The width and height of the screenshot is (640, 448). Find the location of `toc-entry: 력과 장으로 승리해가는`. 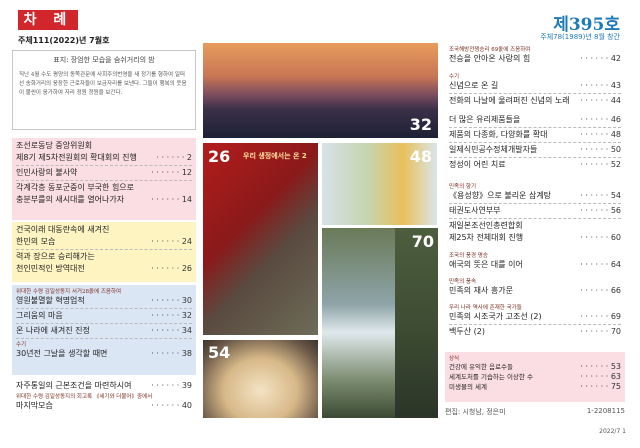

toc-entry: 력과 장으로 승리해가는 is located at coordinates (104, 257).